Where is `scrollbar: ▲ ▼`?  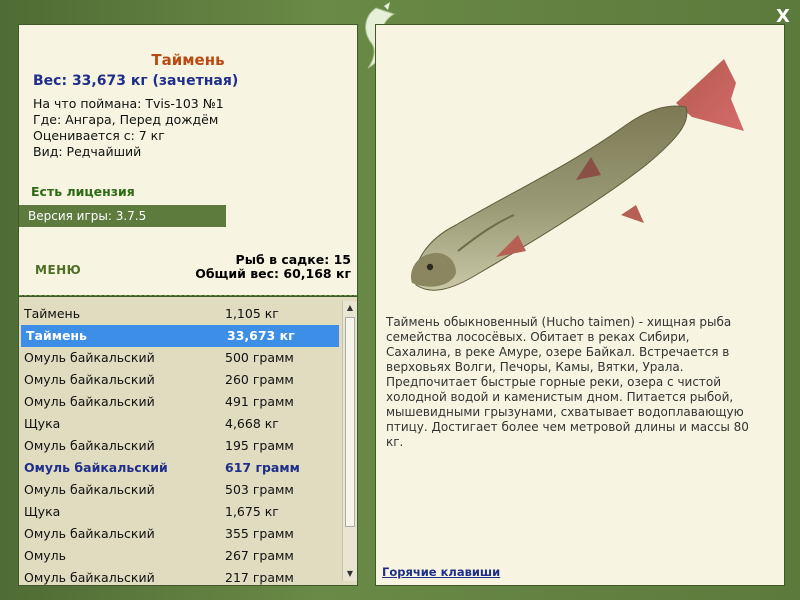 scrollbar: ▲ ▼ is located at coordinates (349, 441).